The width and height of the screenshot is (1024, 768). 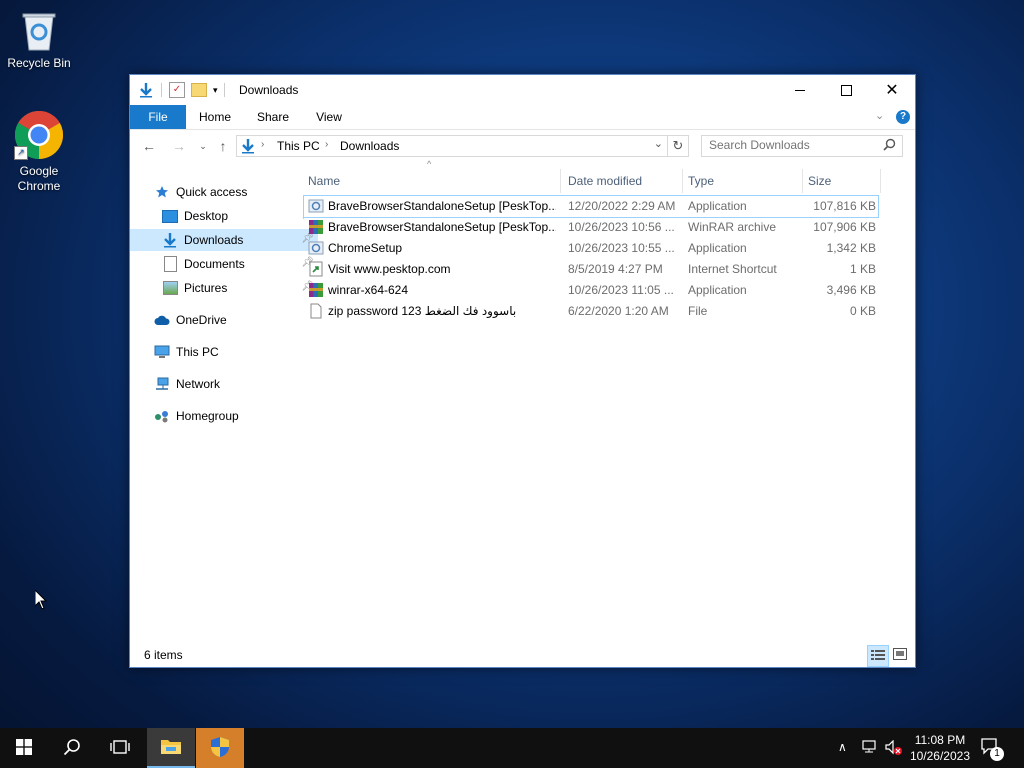 I want to click on details-view-icon, so click(x=878, y=656).